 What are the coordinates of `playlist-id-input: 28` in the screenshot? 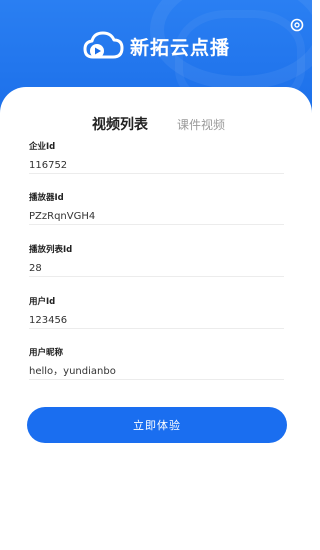 It's located at (156, 269).